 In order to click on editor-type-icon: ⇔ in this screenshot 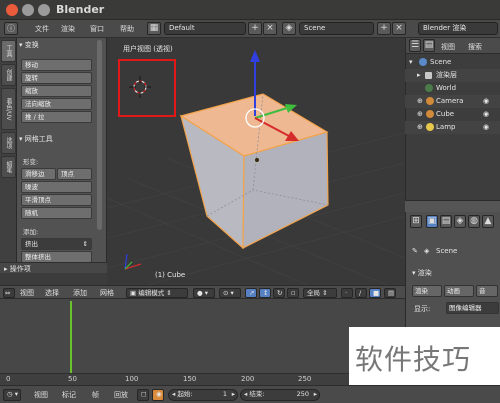, I will do `click(9, 293)`.